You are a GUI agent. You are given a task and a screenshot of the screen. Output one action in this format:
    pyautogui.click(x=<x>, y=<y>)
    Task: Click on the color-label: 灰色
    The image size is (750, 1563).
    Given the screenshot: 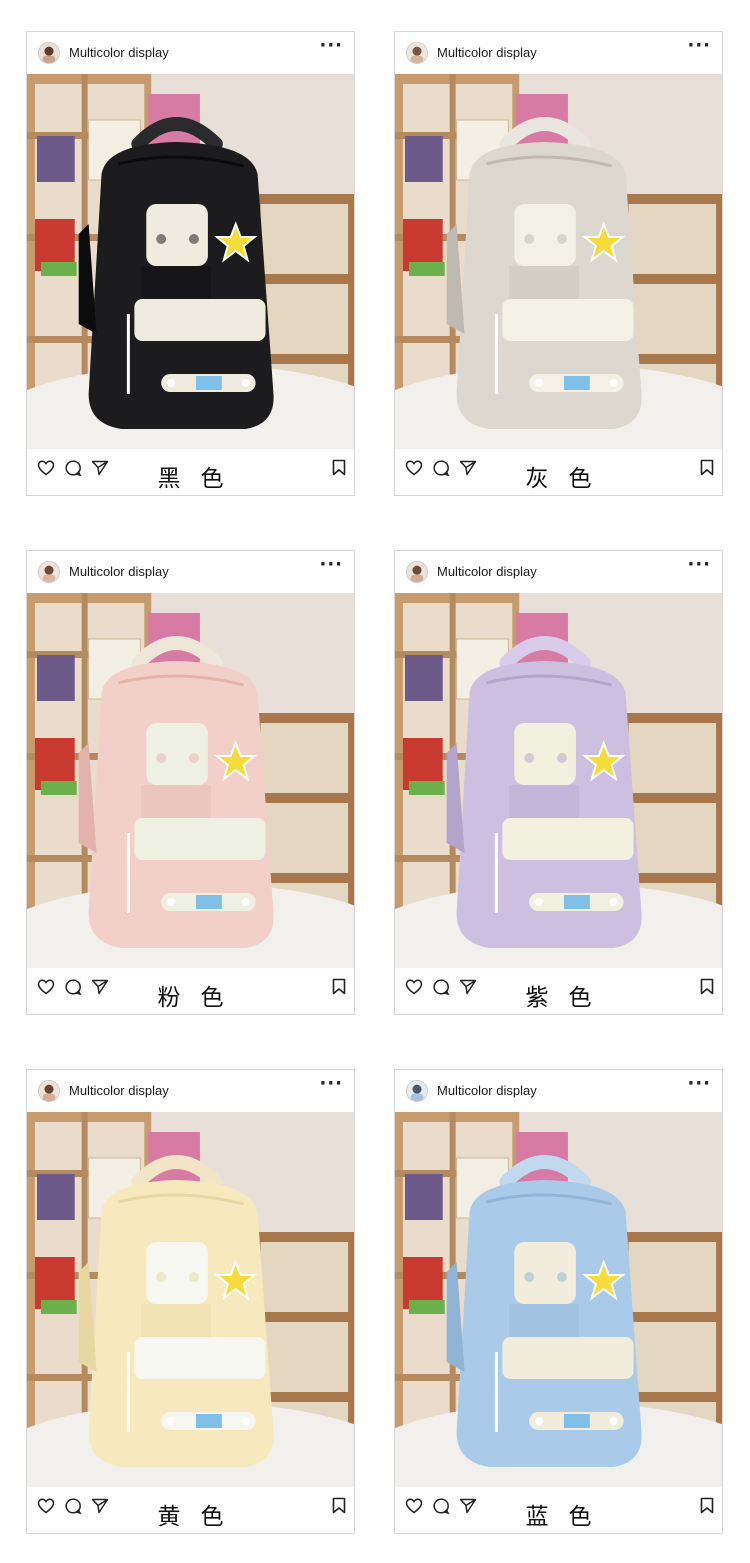 What is the action you would take?
    pyautogui.click(x=568, y=479)
    